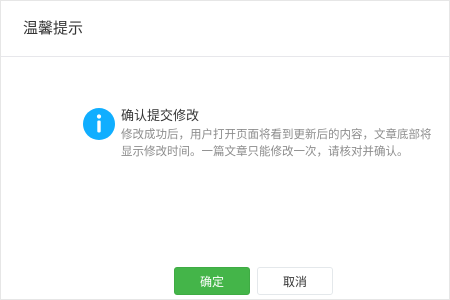  I want to click on cancel-button: 取消, so click(295, 281).